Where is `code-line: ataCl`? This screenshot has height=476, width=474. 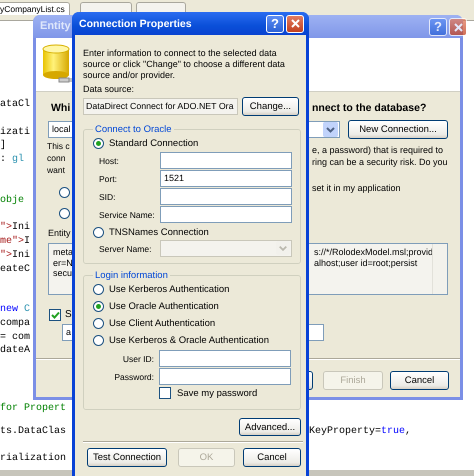
code-line: ataCl is located at coordinates (15, 104).